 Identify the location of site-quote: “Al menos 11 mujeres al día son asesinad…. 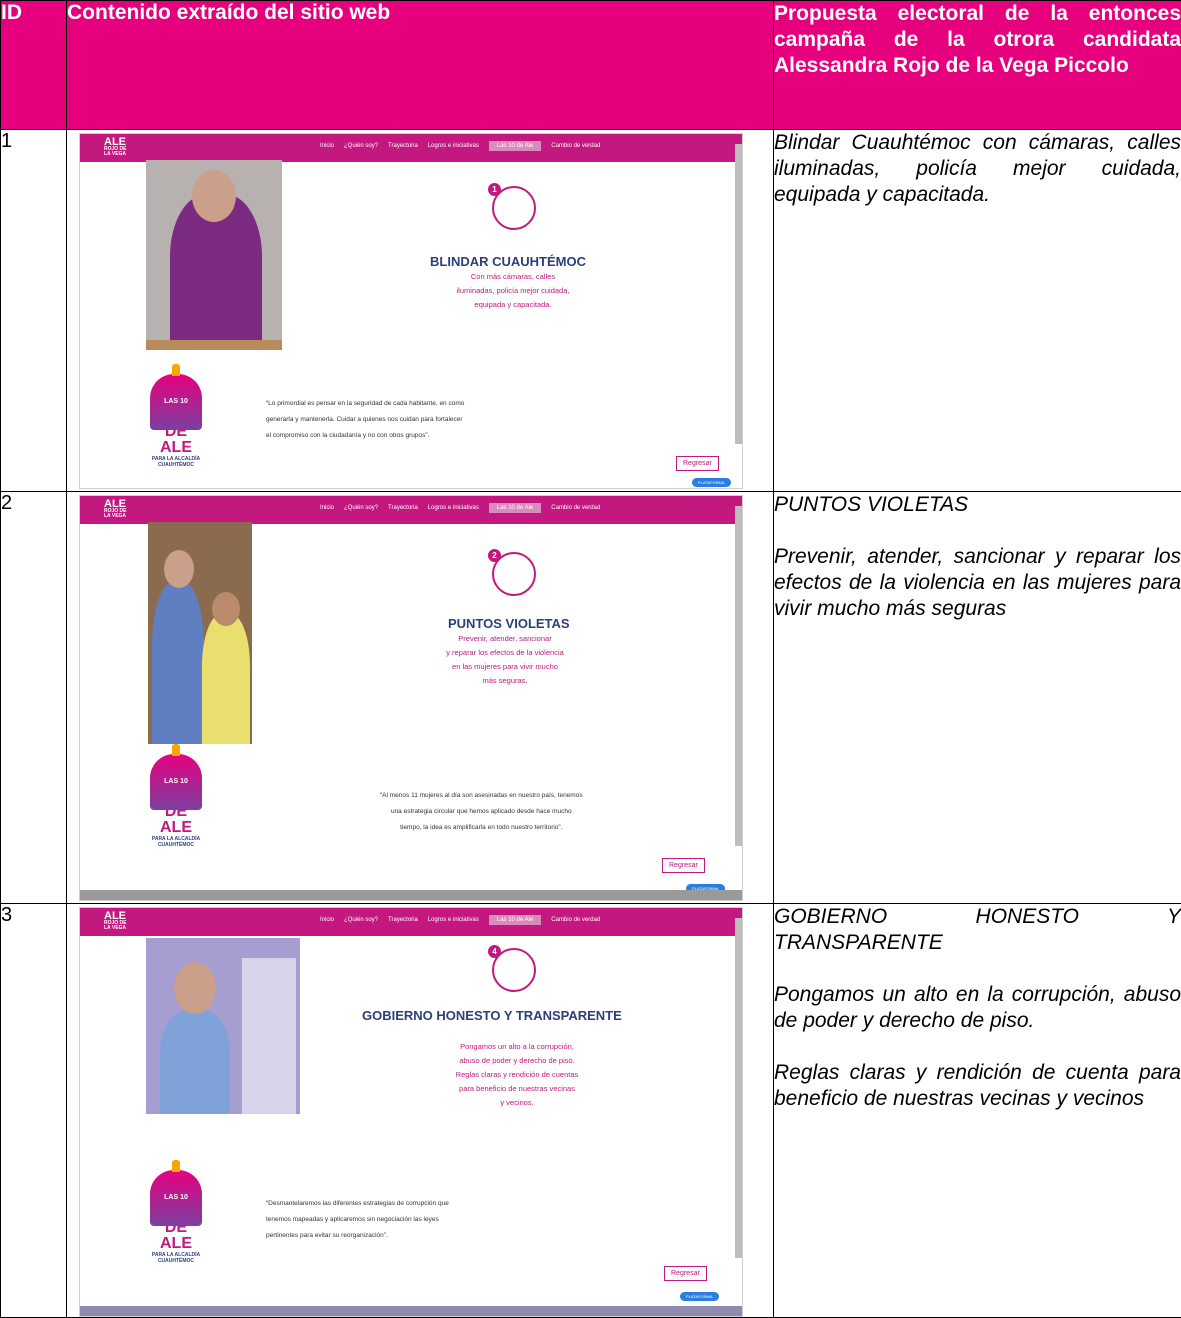
(481, 812).